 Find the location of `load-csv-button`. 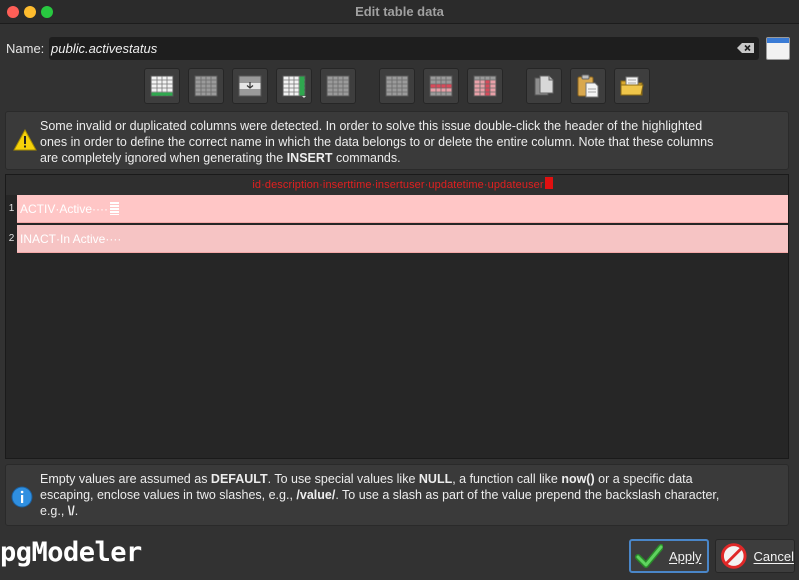

load-csv-button is located at coordinates (632, 86).